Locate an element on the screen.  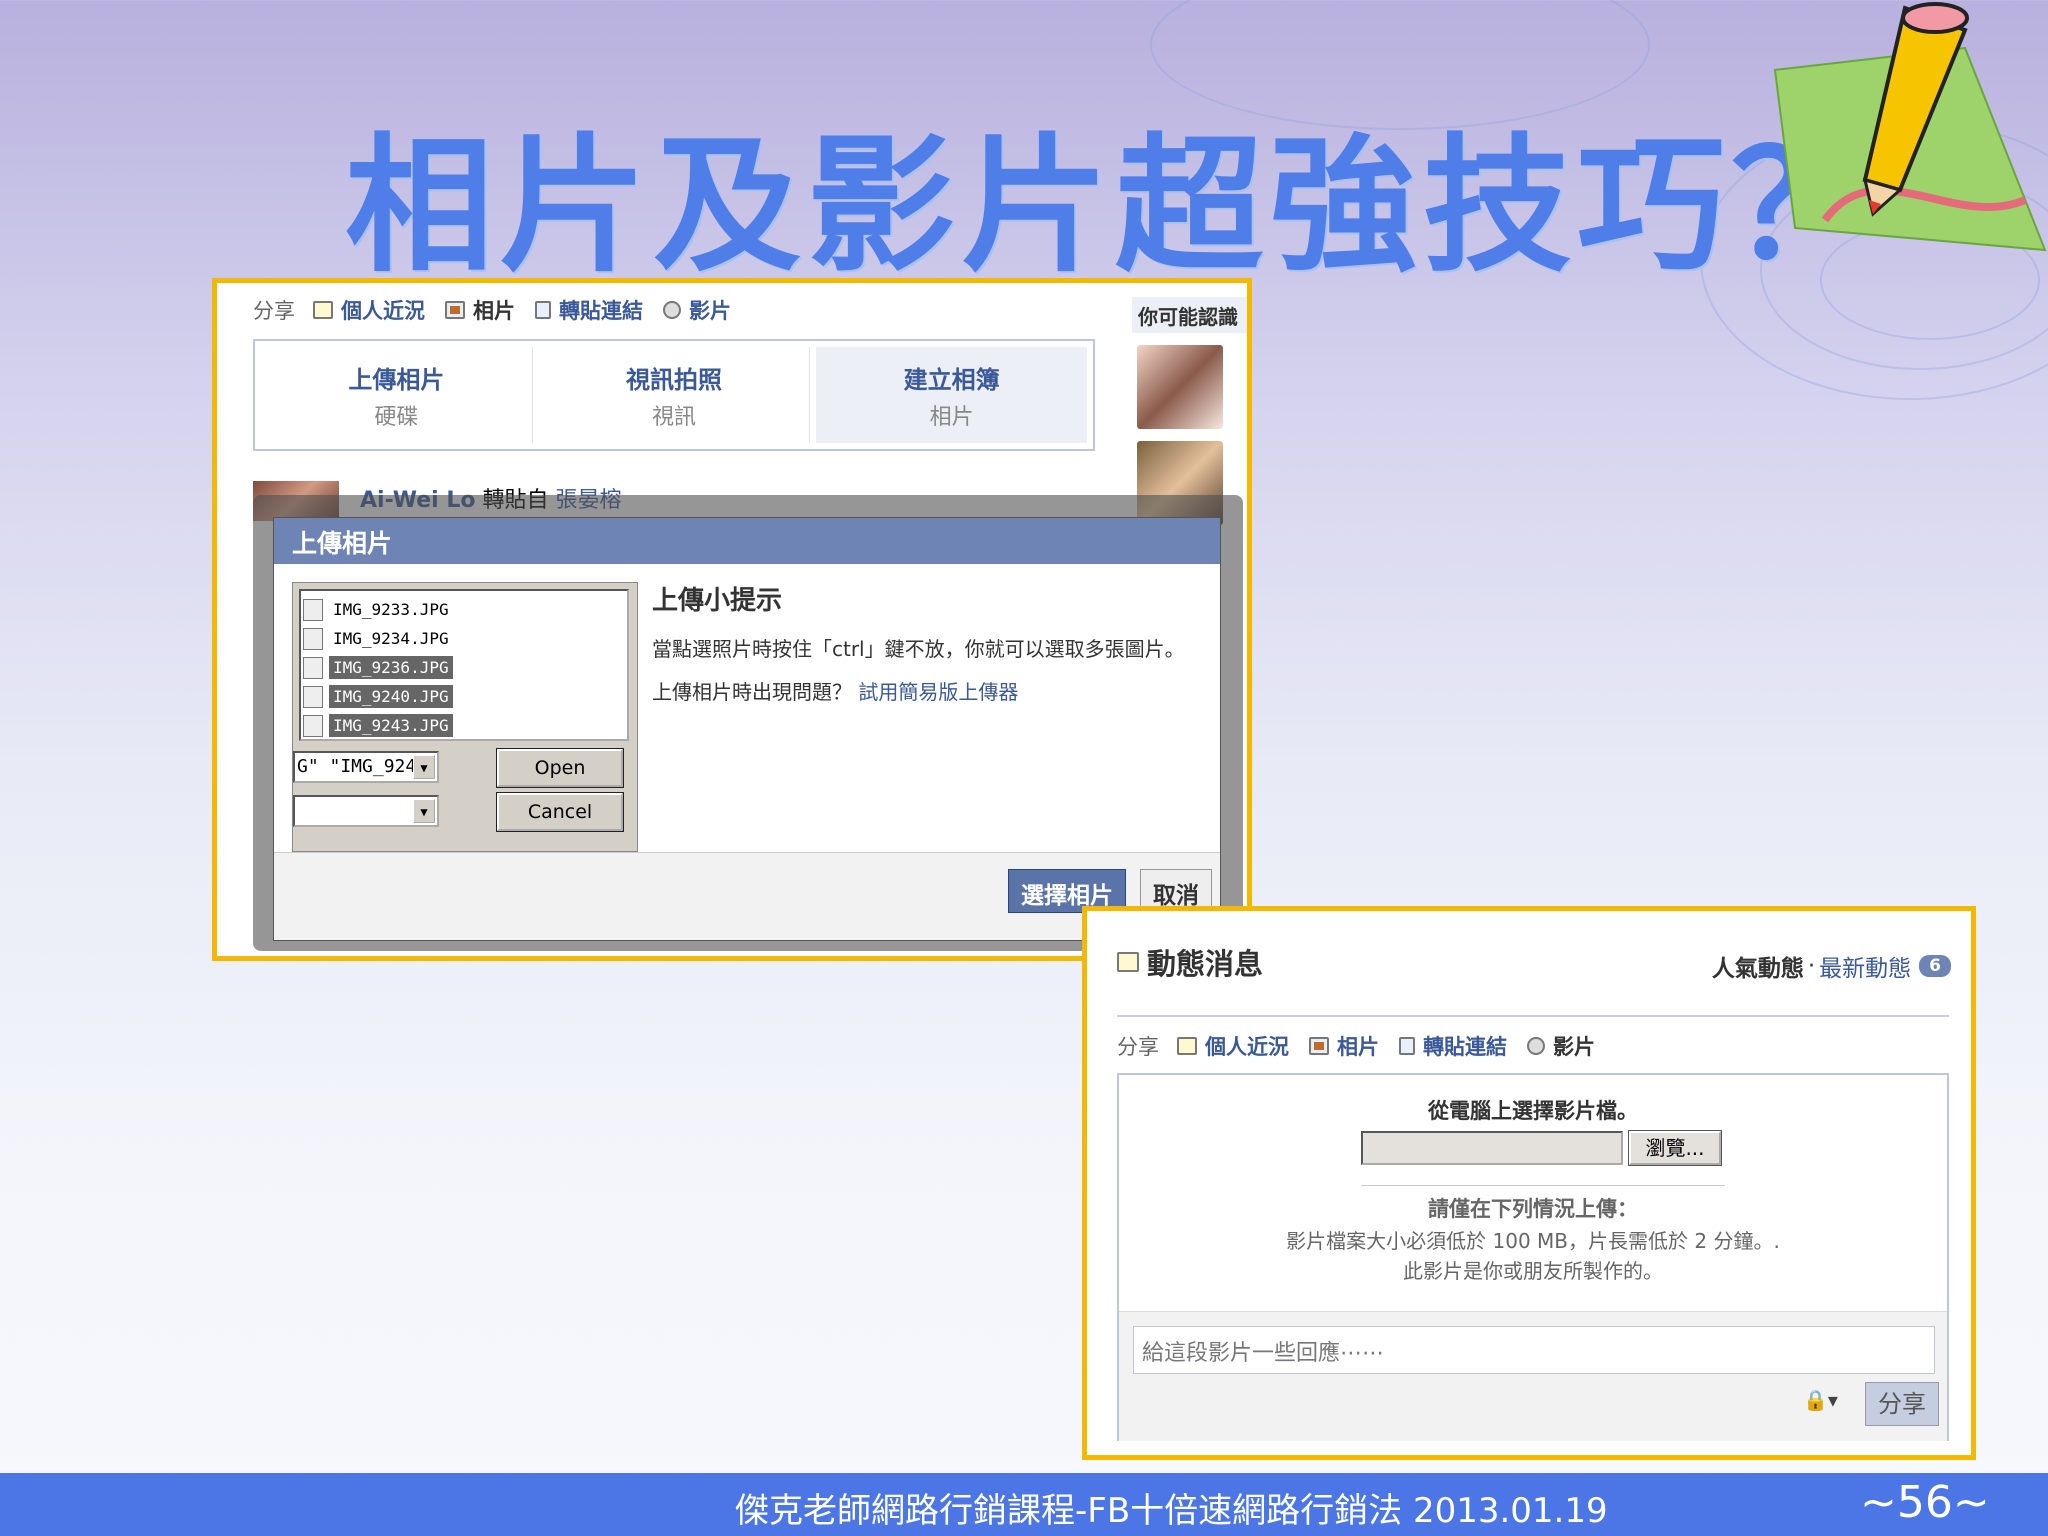
news-feed-heading: 動態消息 is located at coordinates (1190, 962).